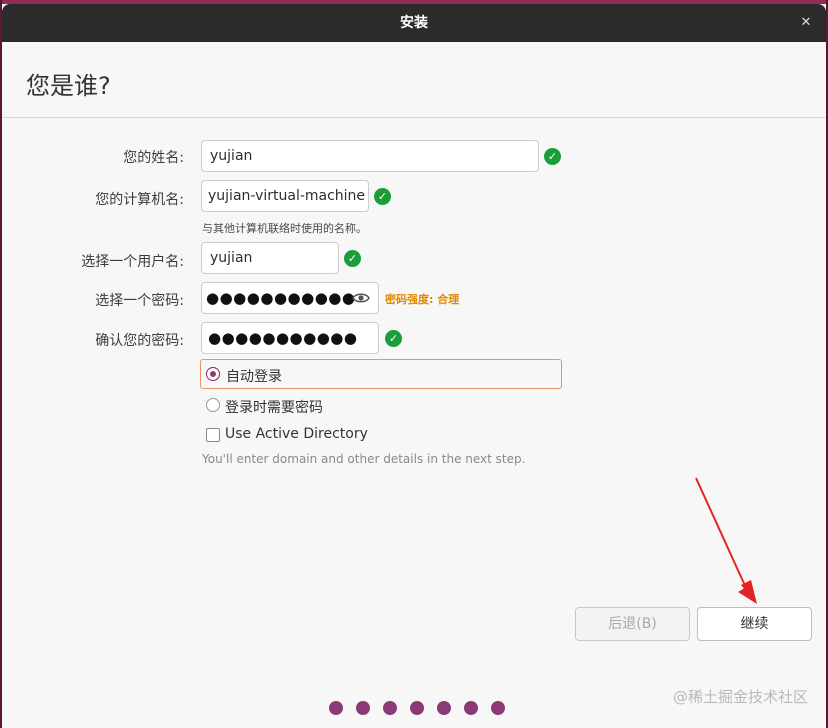  Describe the element at coordinates (632, 624) in the screenshot. I see `back-button: 后退(B)` at that location.